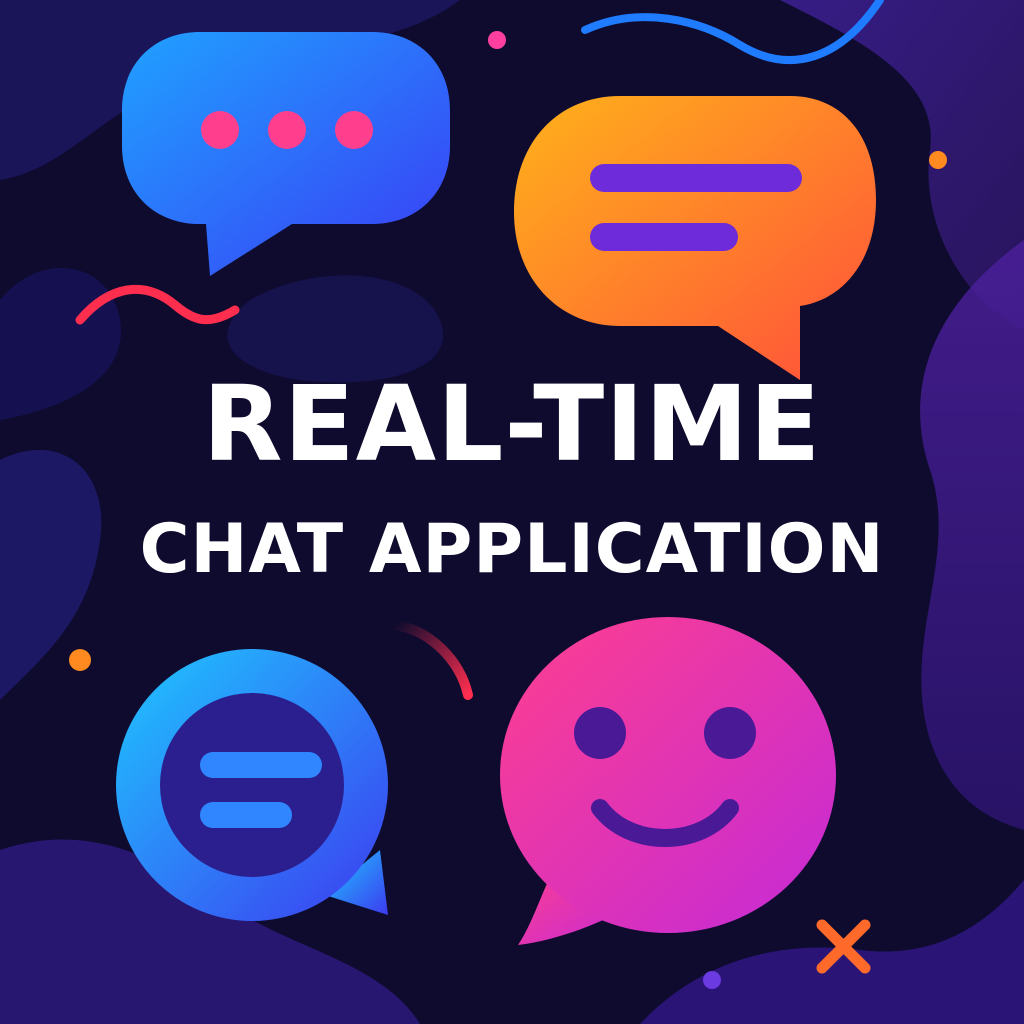 This screenshot has width=1024, height=1024. Describe the element at coordinates (668, 781) in the screenshot. I see `smiley-bubble-icon` at that location.